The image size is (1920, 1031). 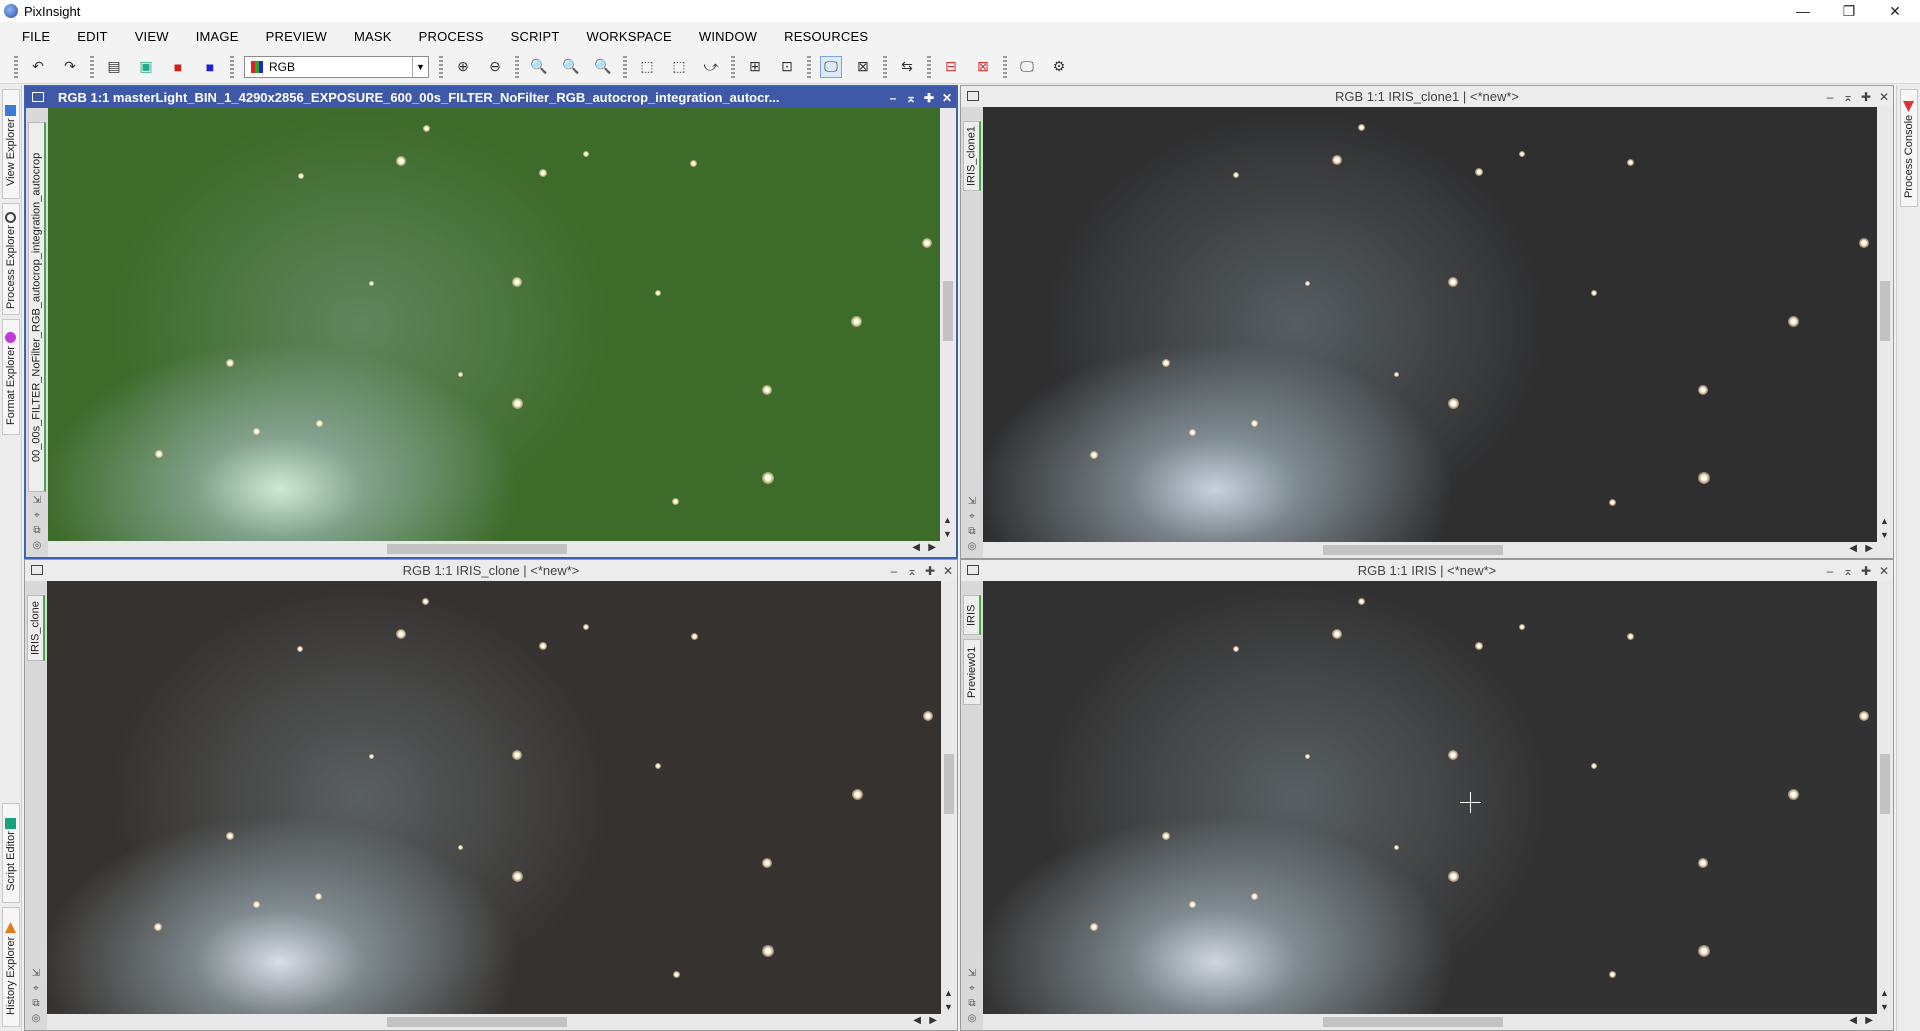 I want to click on window-minimize-button: –, so click(x=1830, y=96).